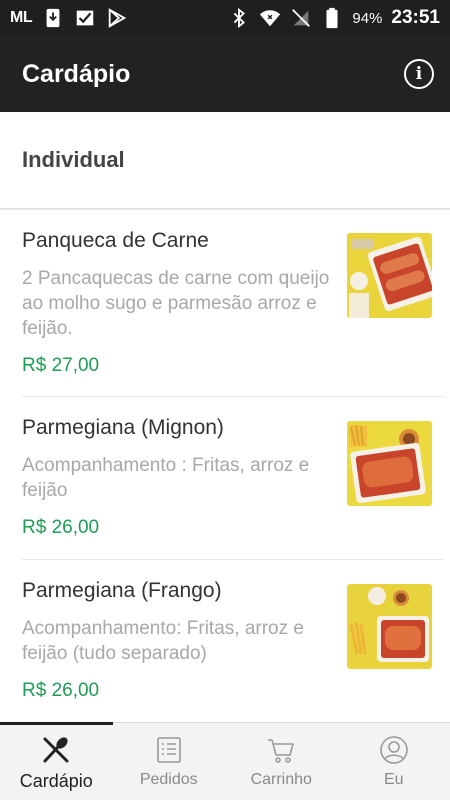  What do you see at coordinates (225, 161) in the screenshot?
I see `section-header: Individual` at bounding box center [225, 161].